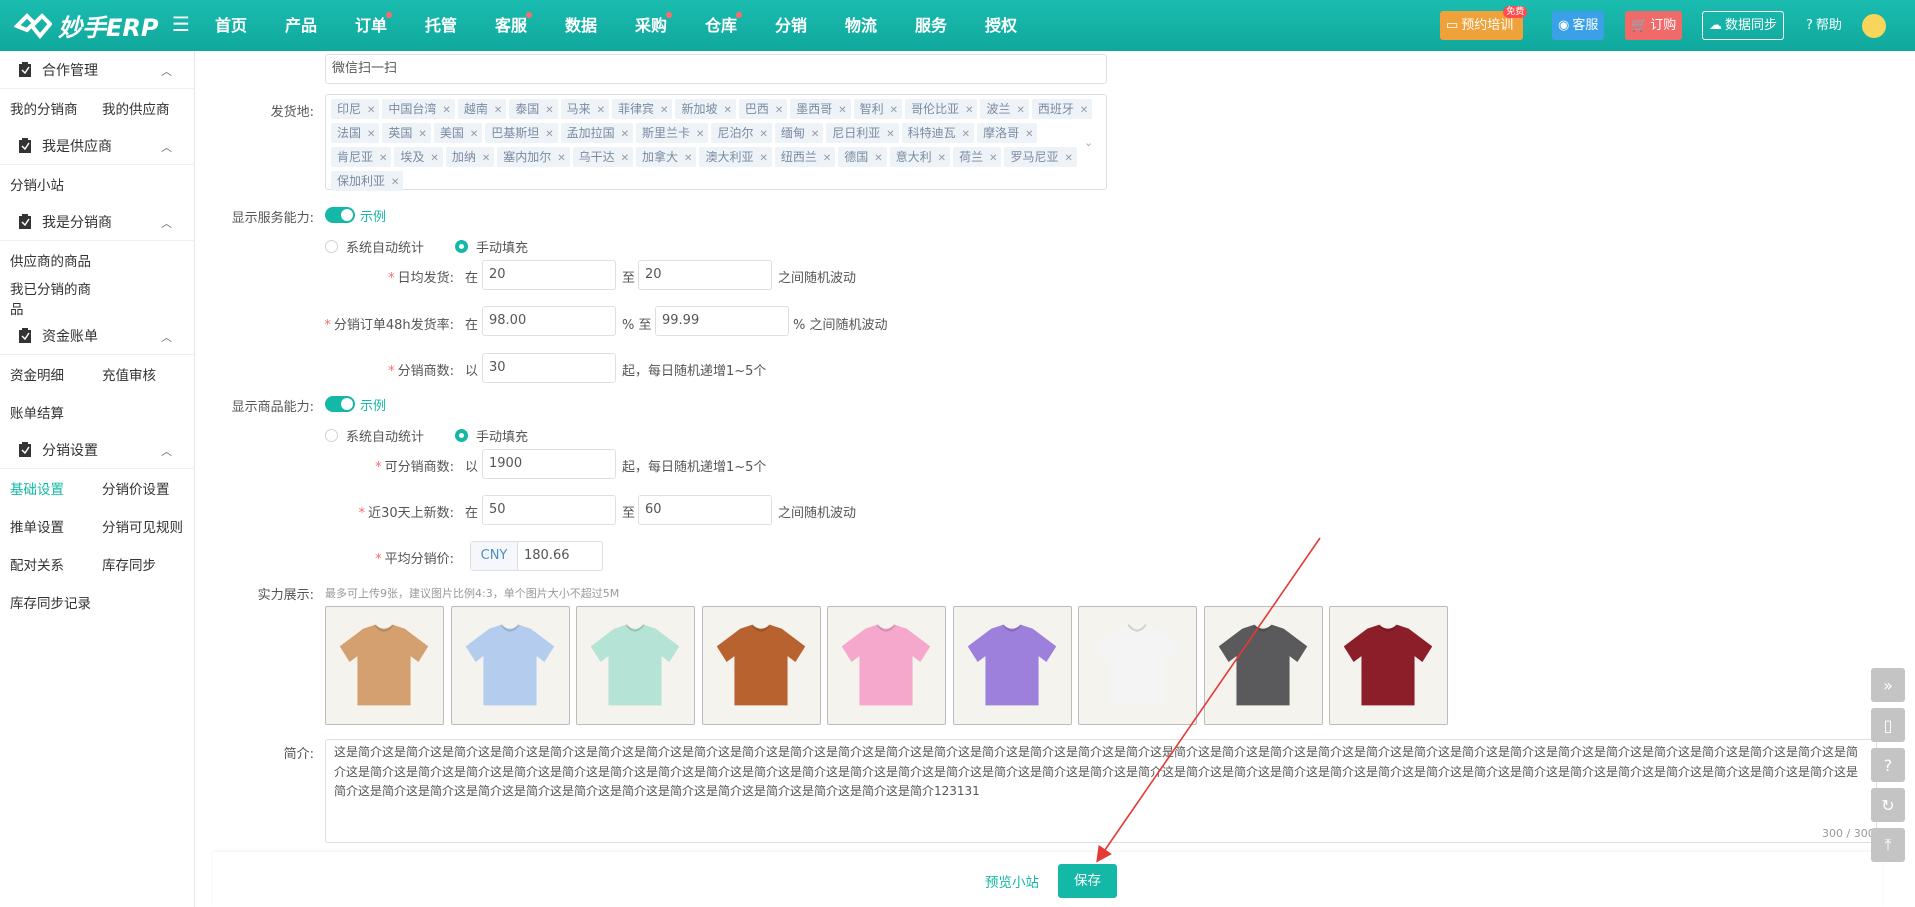 This screenshot has height=907, width=1915. Describe the element at coordinates (721, 25) in the screenshot. I see `nav-item-7: 仓库` at that location.